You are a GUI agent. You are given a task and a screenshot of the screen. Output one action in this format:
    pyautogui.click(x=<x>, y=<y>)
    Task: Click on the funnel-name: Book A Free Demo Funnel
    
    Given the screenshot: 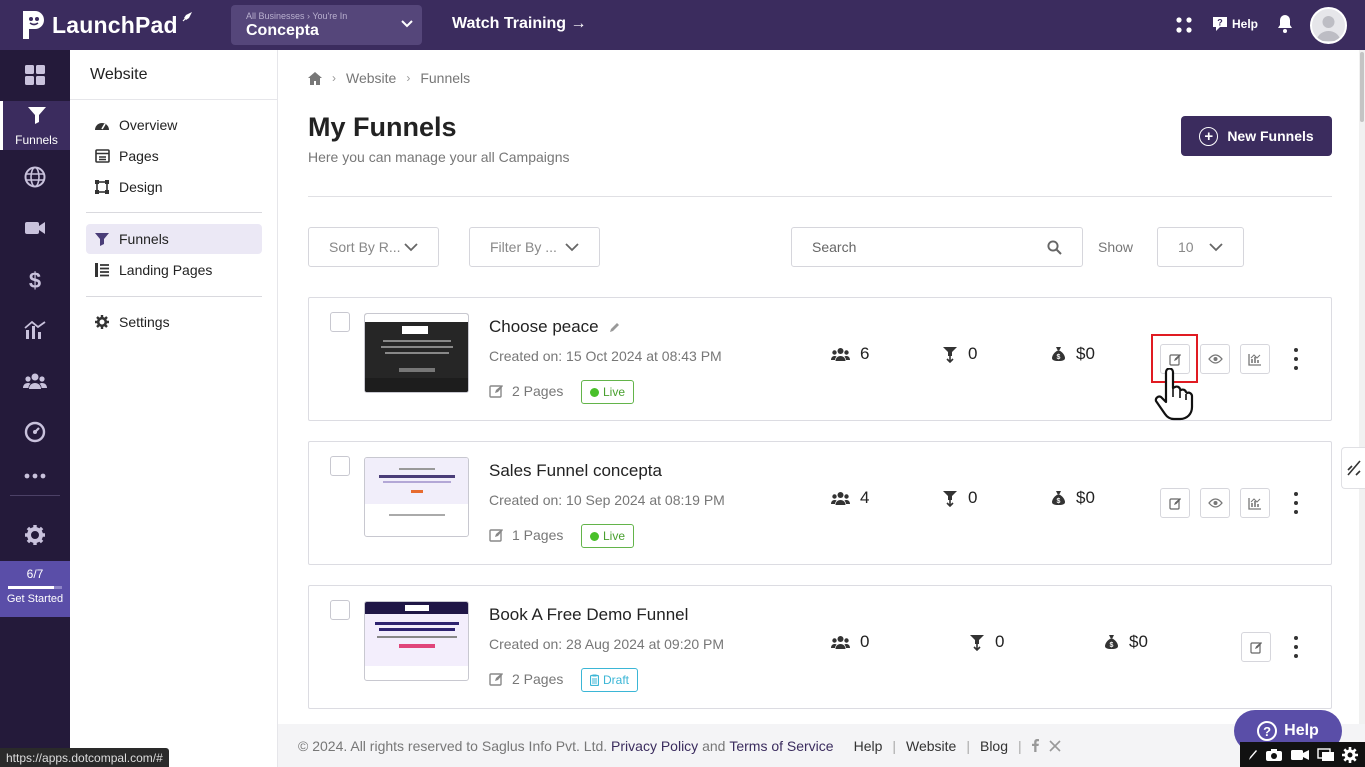 What is the action you would take?
    pyautogui.click(x=588, y=615)
    